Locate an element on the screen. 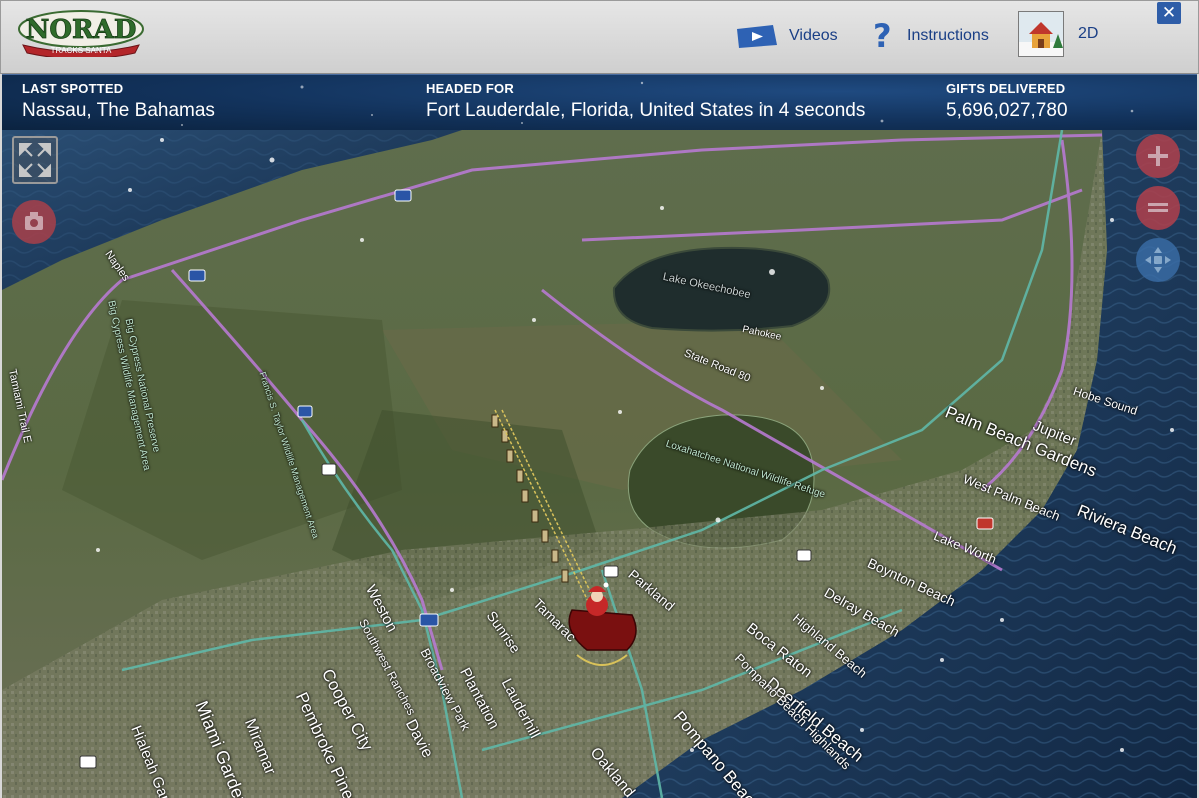  house-thumbnail-icon is located at coordinates (1041, 34).